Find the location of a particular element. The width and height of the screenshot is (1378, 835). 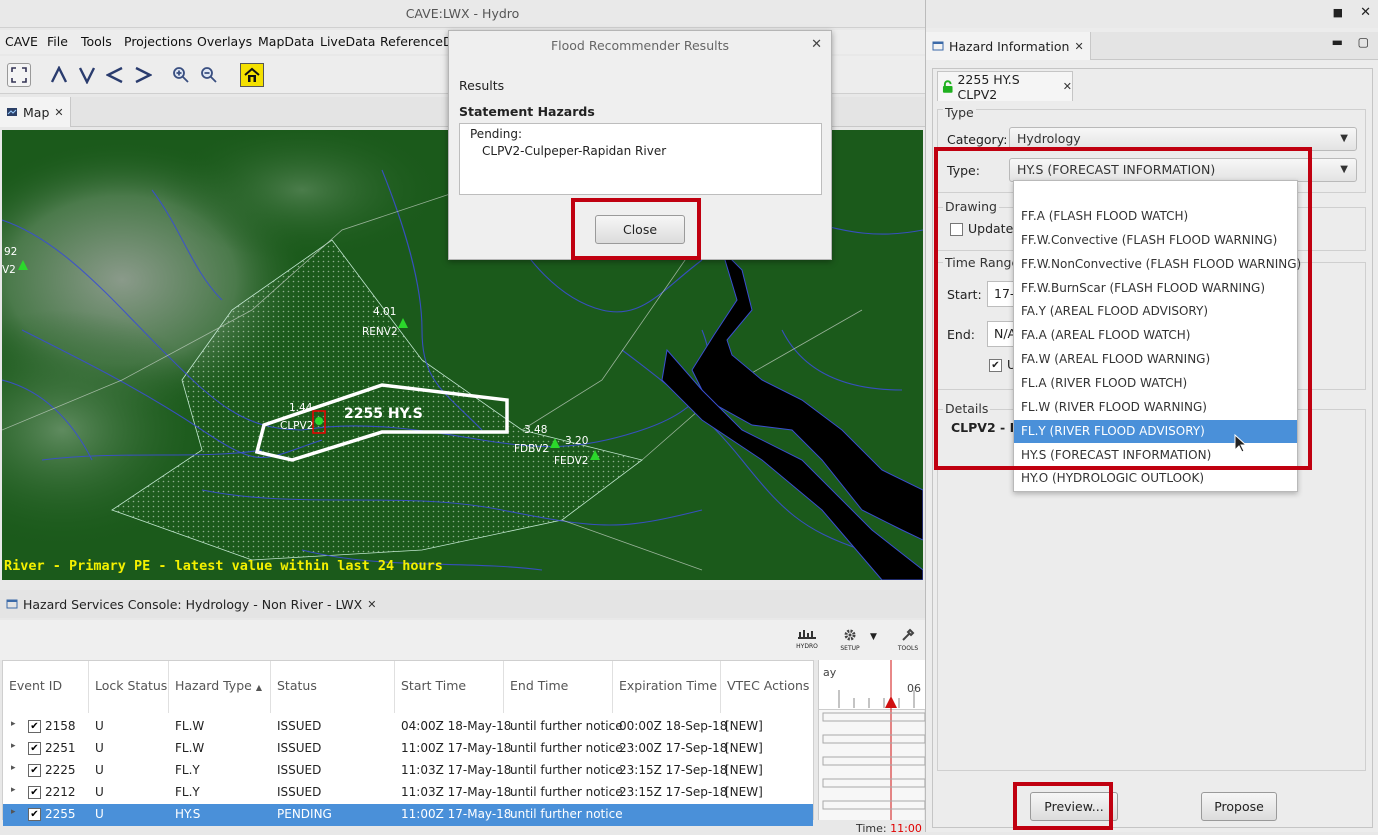

column-header-status: Status is located at coordinates (333, 687).